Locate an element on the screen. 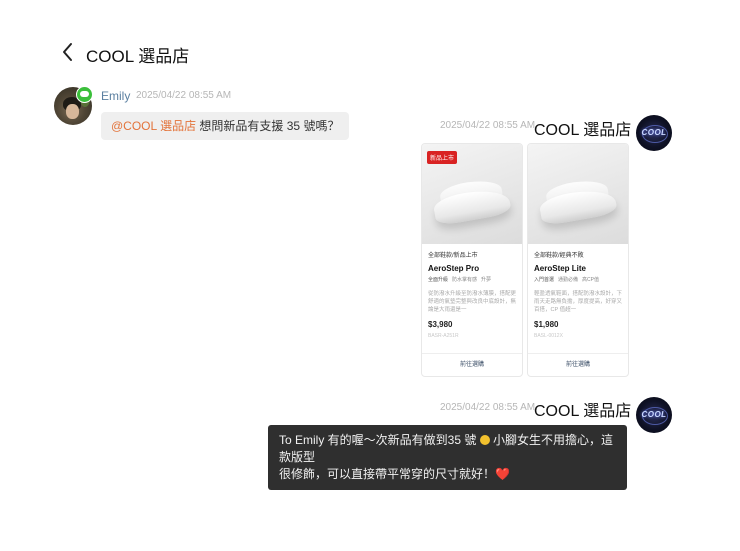  chat-title: COOL 選品店 is located at coordinates (138, 56).